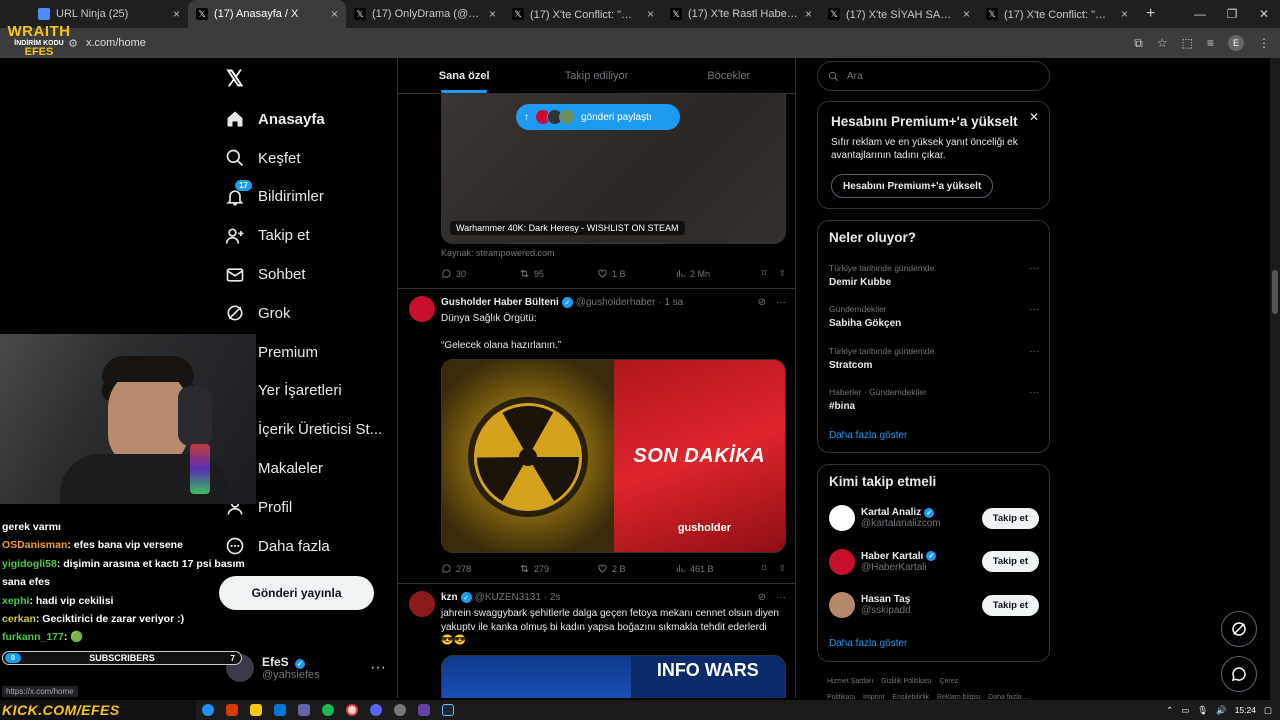 The image size is (1280, 720). Describe the element at coordinates (303, 119) in the screenshot. I see `sidebar-item-home: Anasayfa` at that location.